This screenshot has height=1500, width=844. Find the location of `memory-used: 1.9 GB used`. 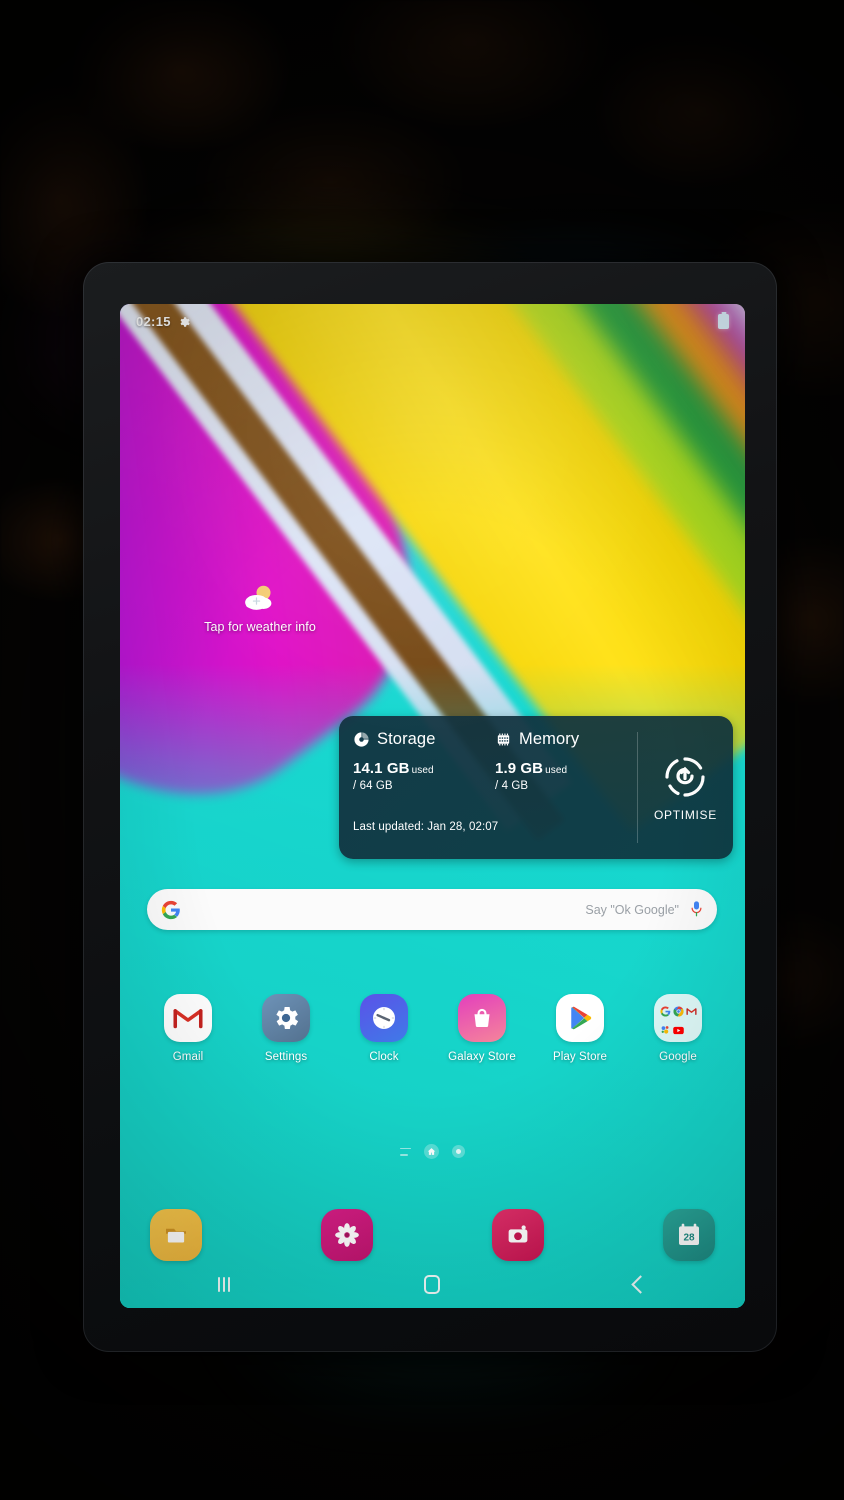

memory-used: 1.9 GB used is located at coordinates (566, 768).